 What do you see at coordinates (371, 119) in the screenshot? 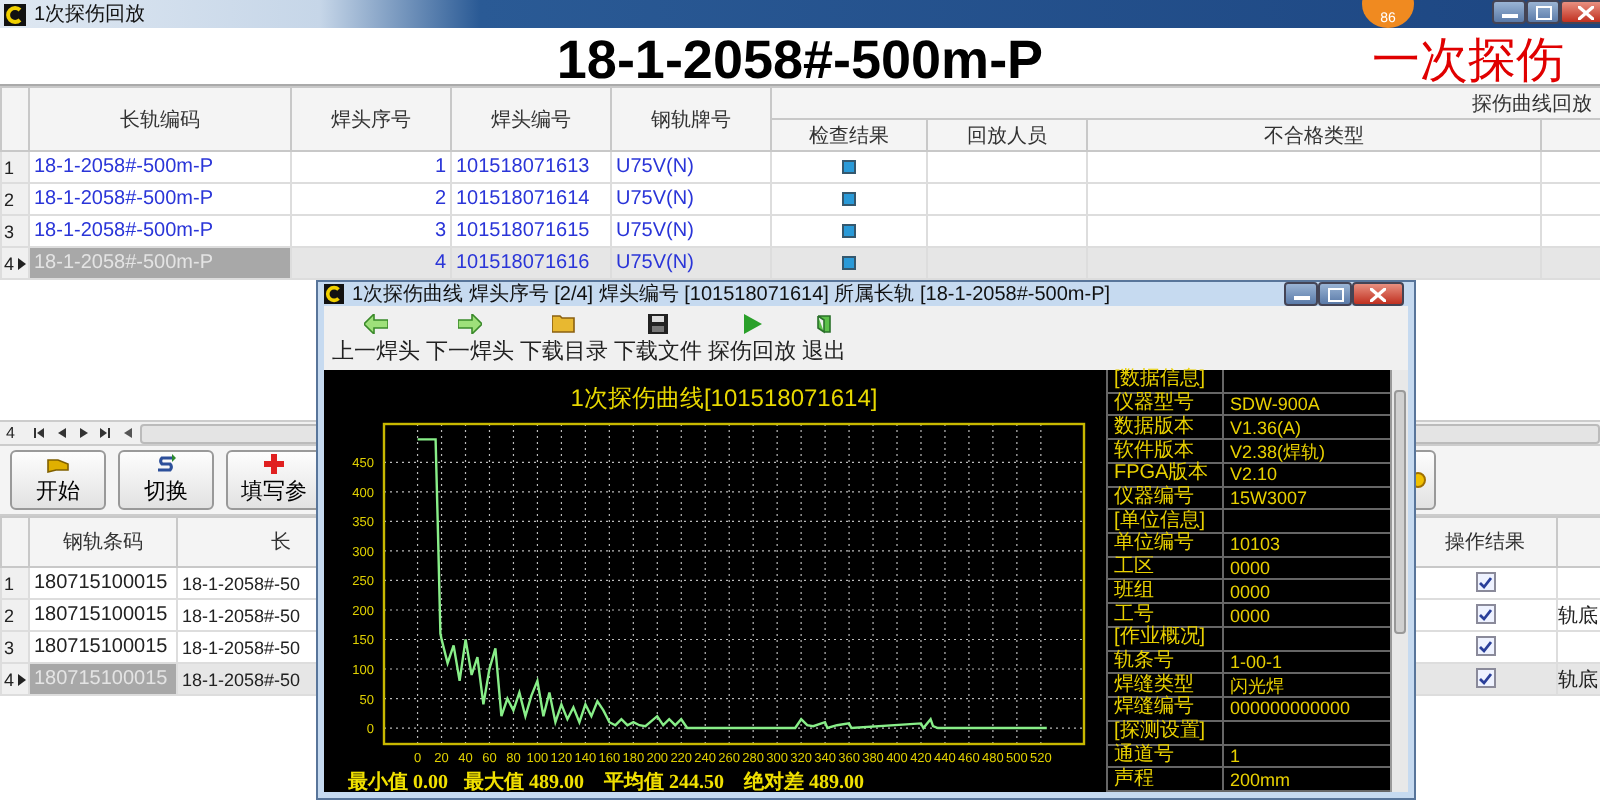
I see `column-header: 焊头序号` at bounding box center [371, 119].